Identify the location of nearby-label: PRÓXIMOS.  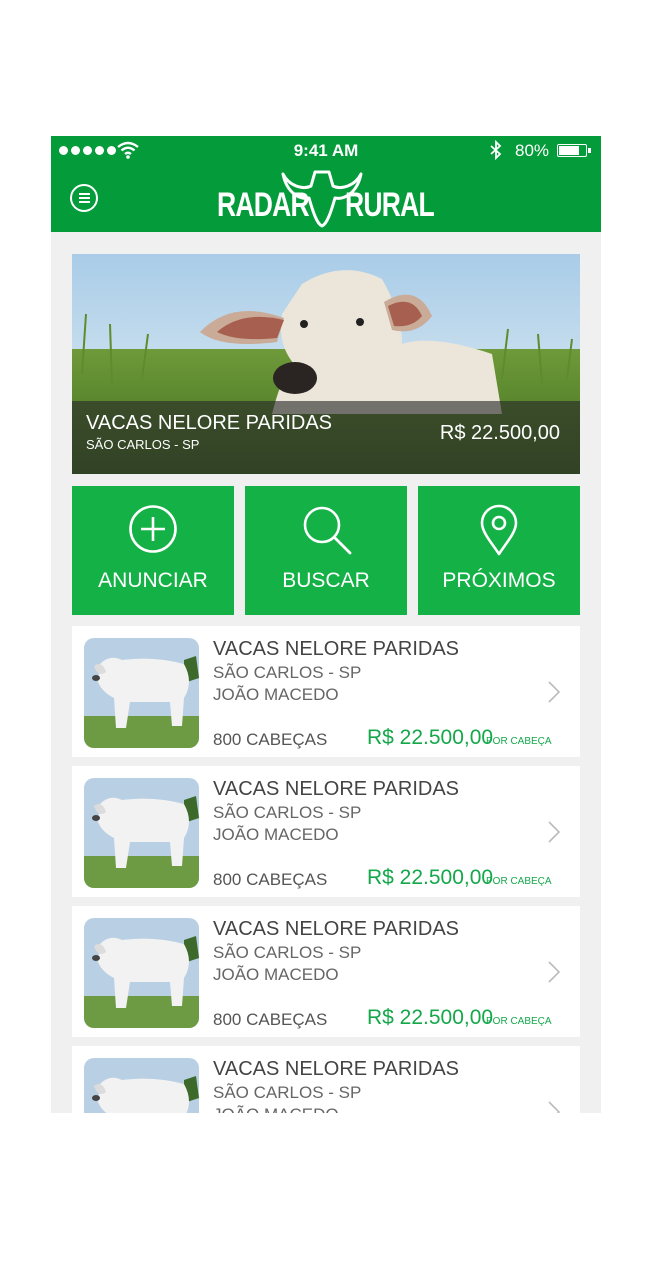
(499, 580).